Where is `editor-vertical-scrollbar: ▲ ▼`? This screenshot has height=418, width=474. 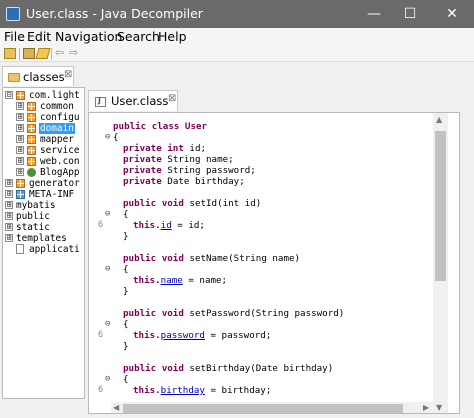
editor-vertical-scrollbar: ▲ ▼ is located at coordinates (440, 263).